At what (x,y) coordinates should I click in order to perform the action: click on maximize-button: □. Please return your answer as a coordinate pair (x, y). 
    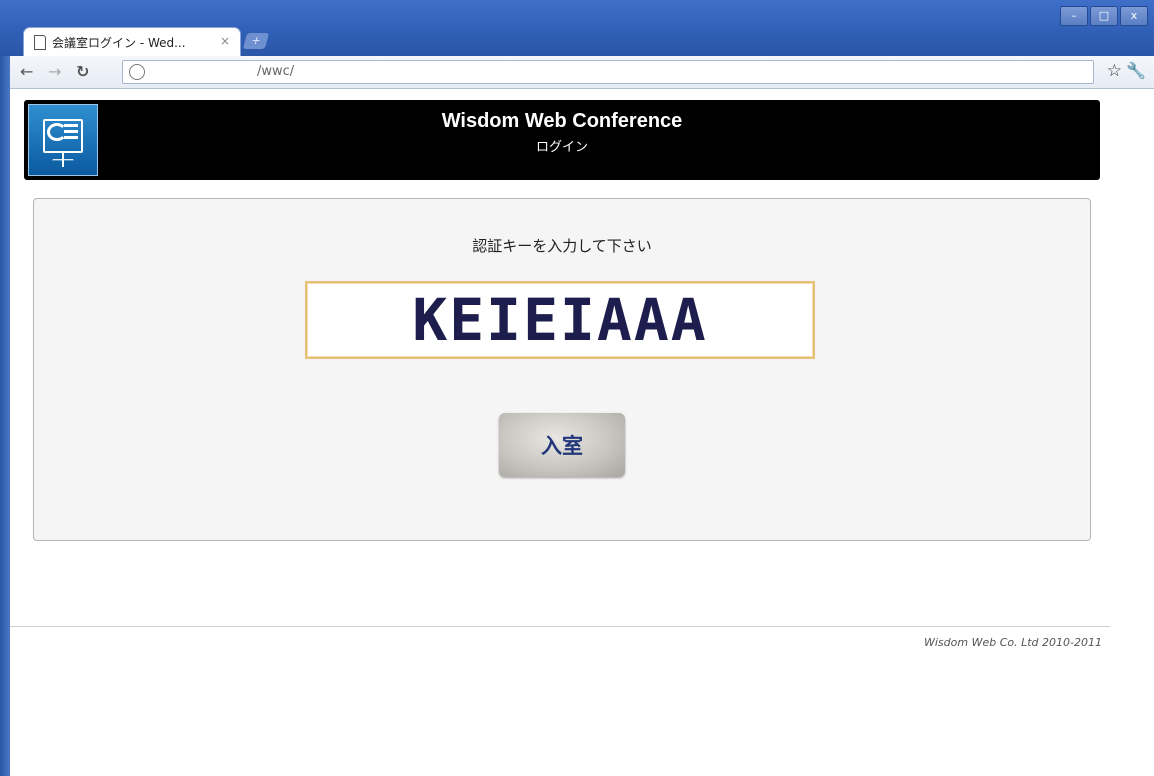
    Looking at the image, I should click on (1104, 16).